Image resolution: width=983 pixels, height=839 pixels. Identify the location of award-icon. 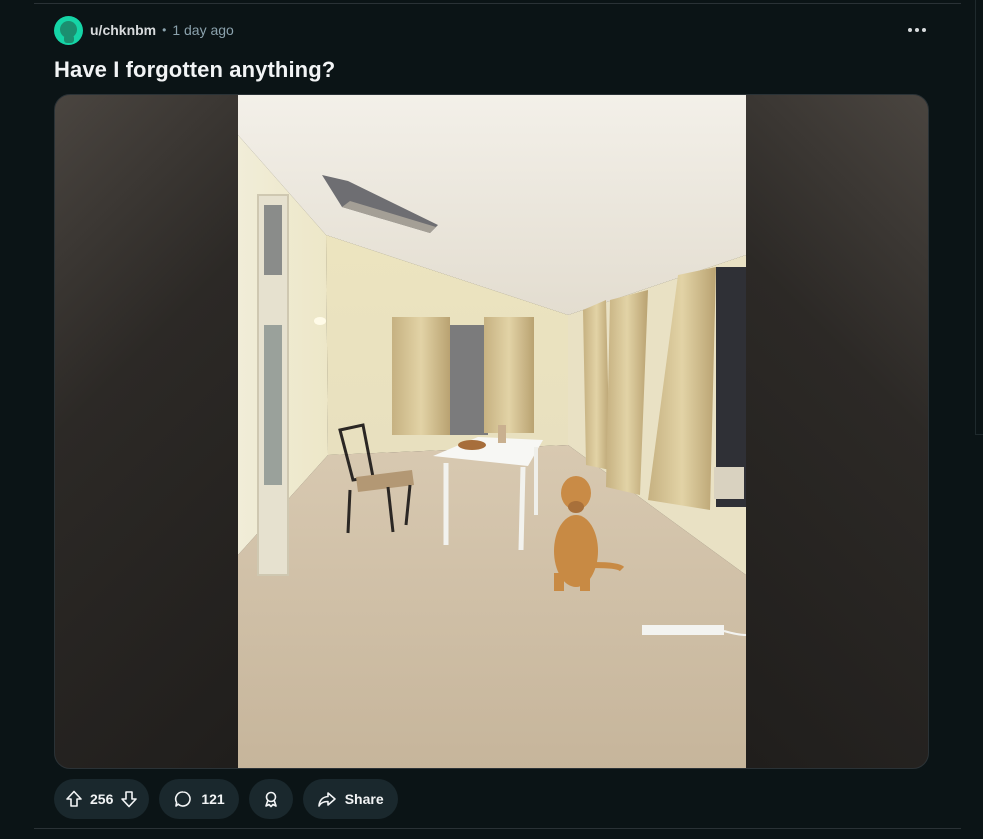
(271, 799).